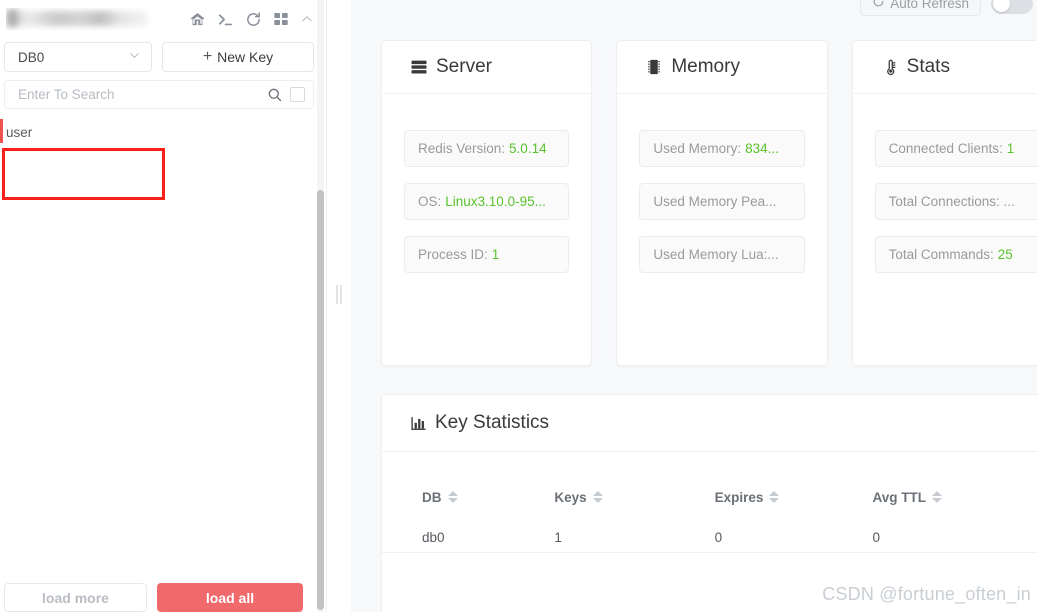 This screenshot has width=1037, height=612. I want to click on stat-label: Connected Clients:, so click(945, 148).